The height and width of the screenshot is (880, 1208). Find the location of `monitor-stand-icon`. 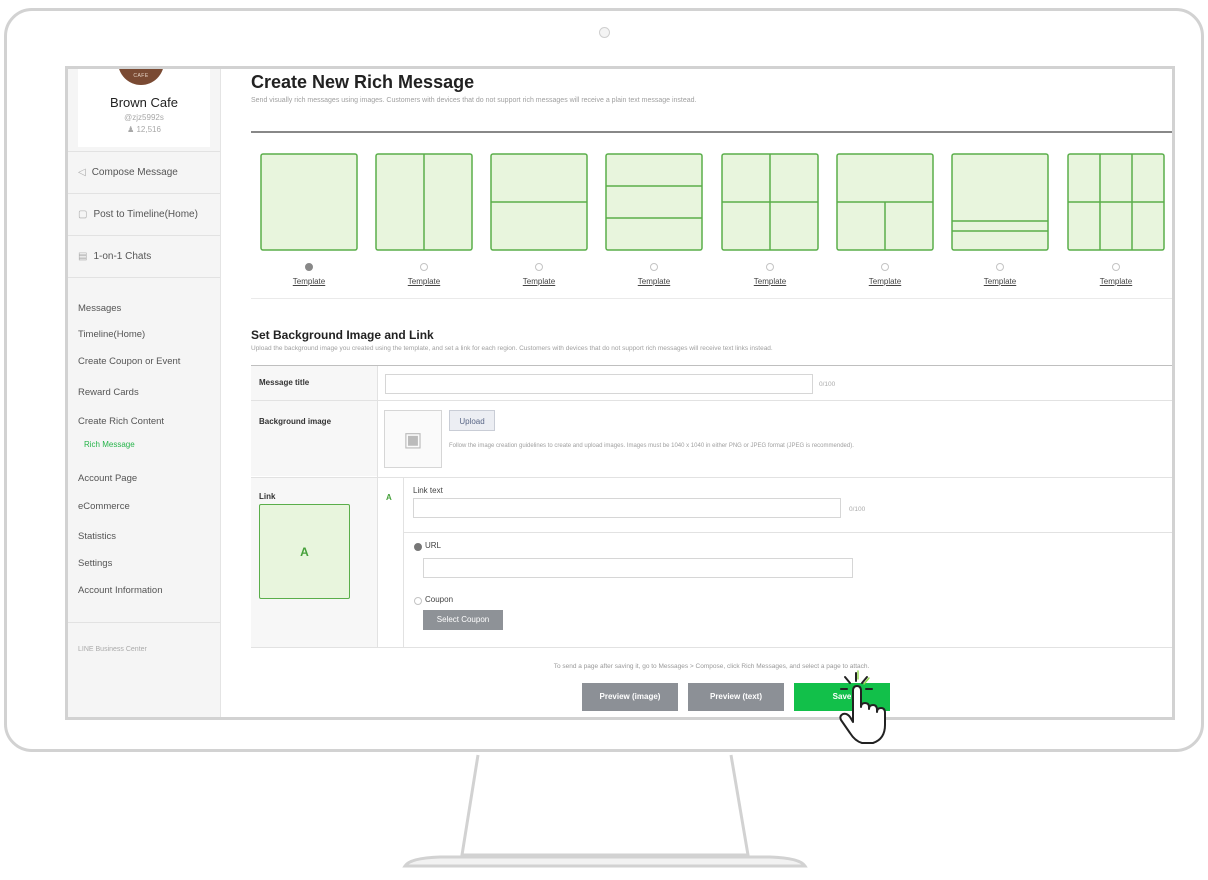

monitor-stand-icon is located at coordinates (605, 811).